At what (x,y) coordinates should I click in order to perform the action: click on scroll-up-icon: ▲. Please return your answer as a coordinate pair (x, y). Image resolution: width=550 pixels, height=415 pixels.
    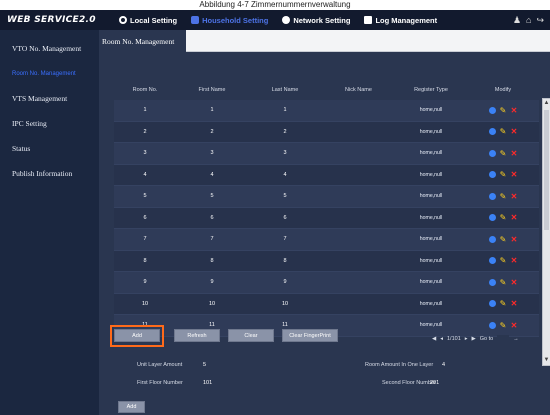
    Looking at the image, I should click on (546, 103).